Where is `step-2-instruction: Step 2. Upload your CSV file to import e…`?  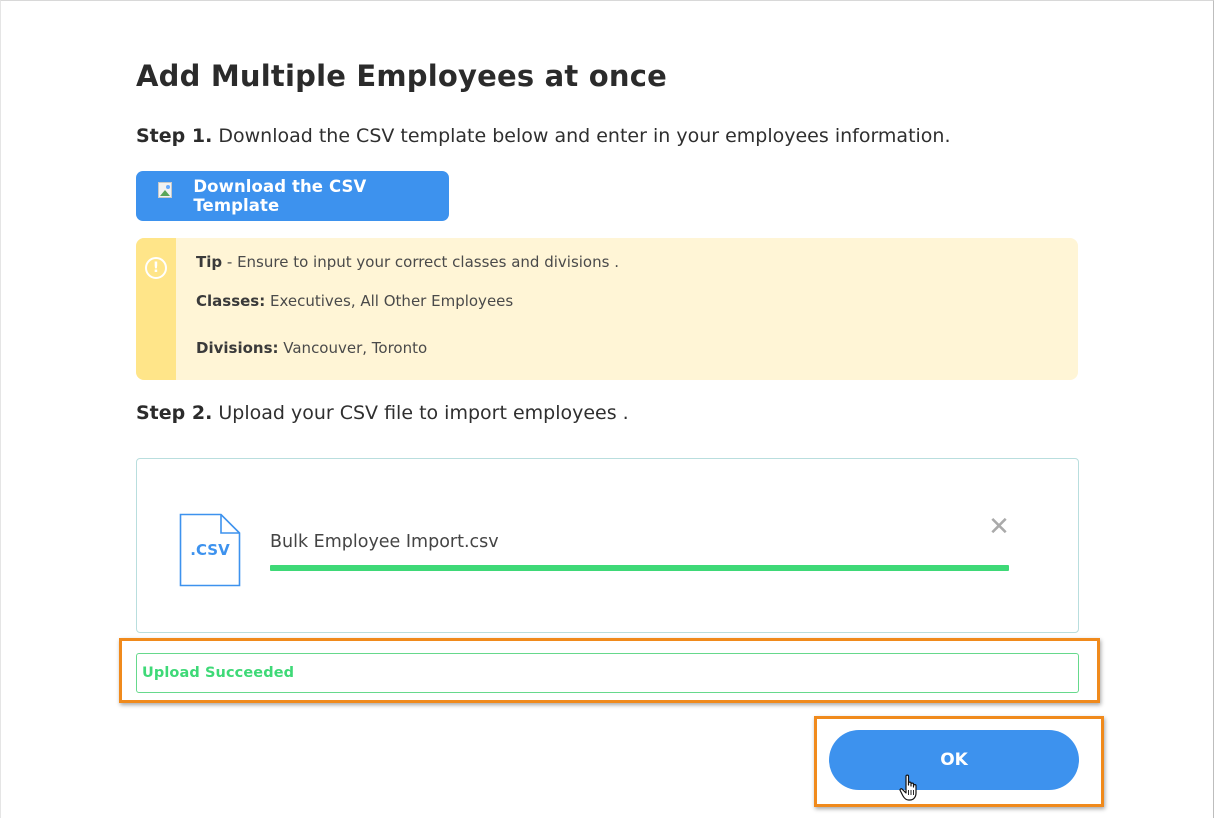
step-2-instruction: Step 2. Upload your CSV file to import e… is located at coordinates (382, 413).